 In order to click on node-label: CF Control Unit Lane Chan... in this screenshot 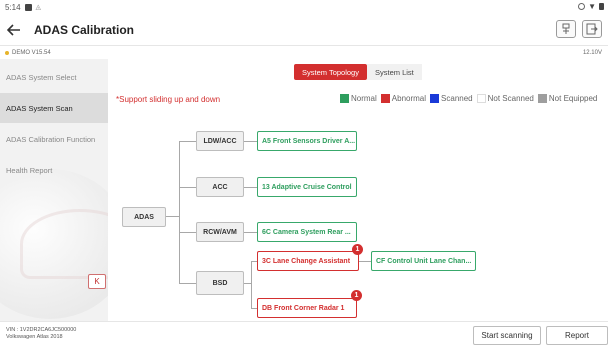, I will do `click(424, 261)`.